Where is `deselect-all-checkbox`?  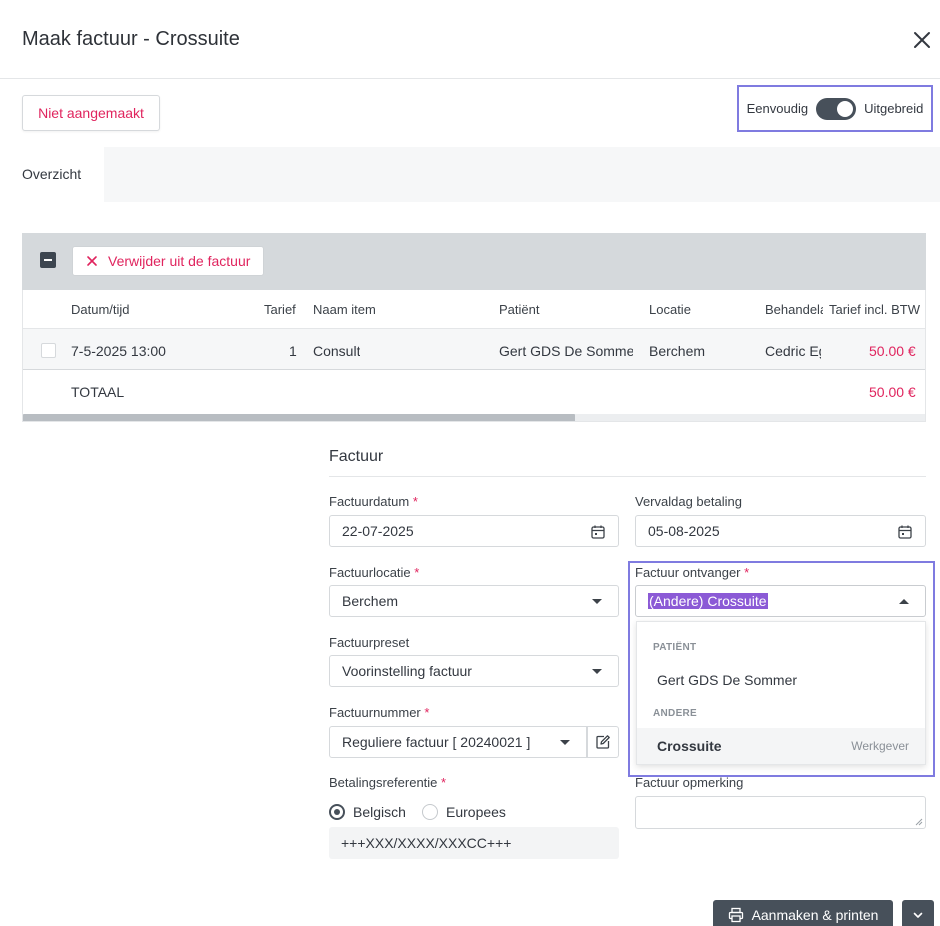
deselect-all-checkbox is located at coordinates (48, 260).